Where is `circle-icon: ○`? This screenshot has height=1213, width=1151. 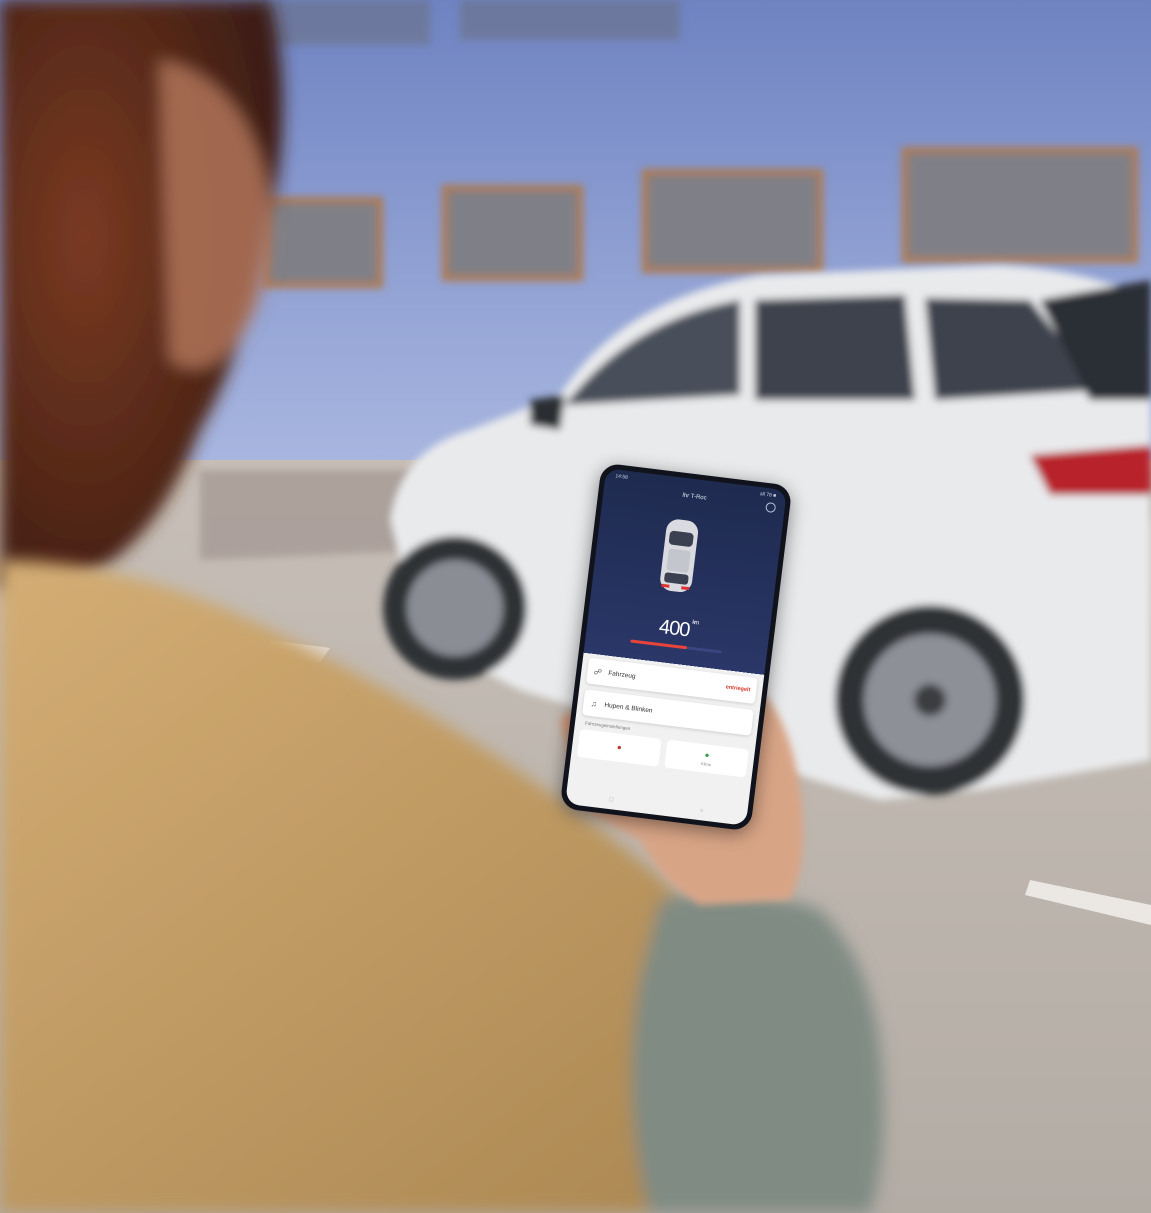 circle-icon: ○ is located at coordinates (701, 811).